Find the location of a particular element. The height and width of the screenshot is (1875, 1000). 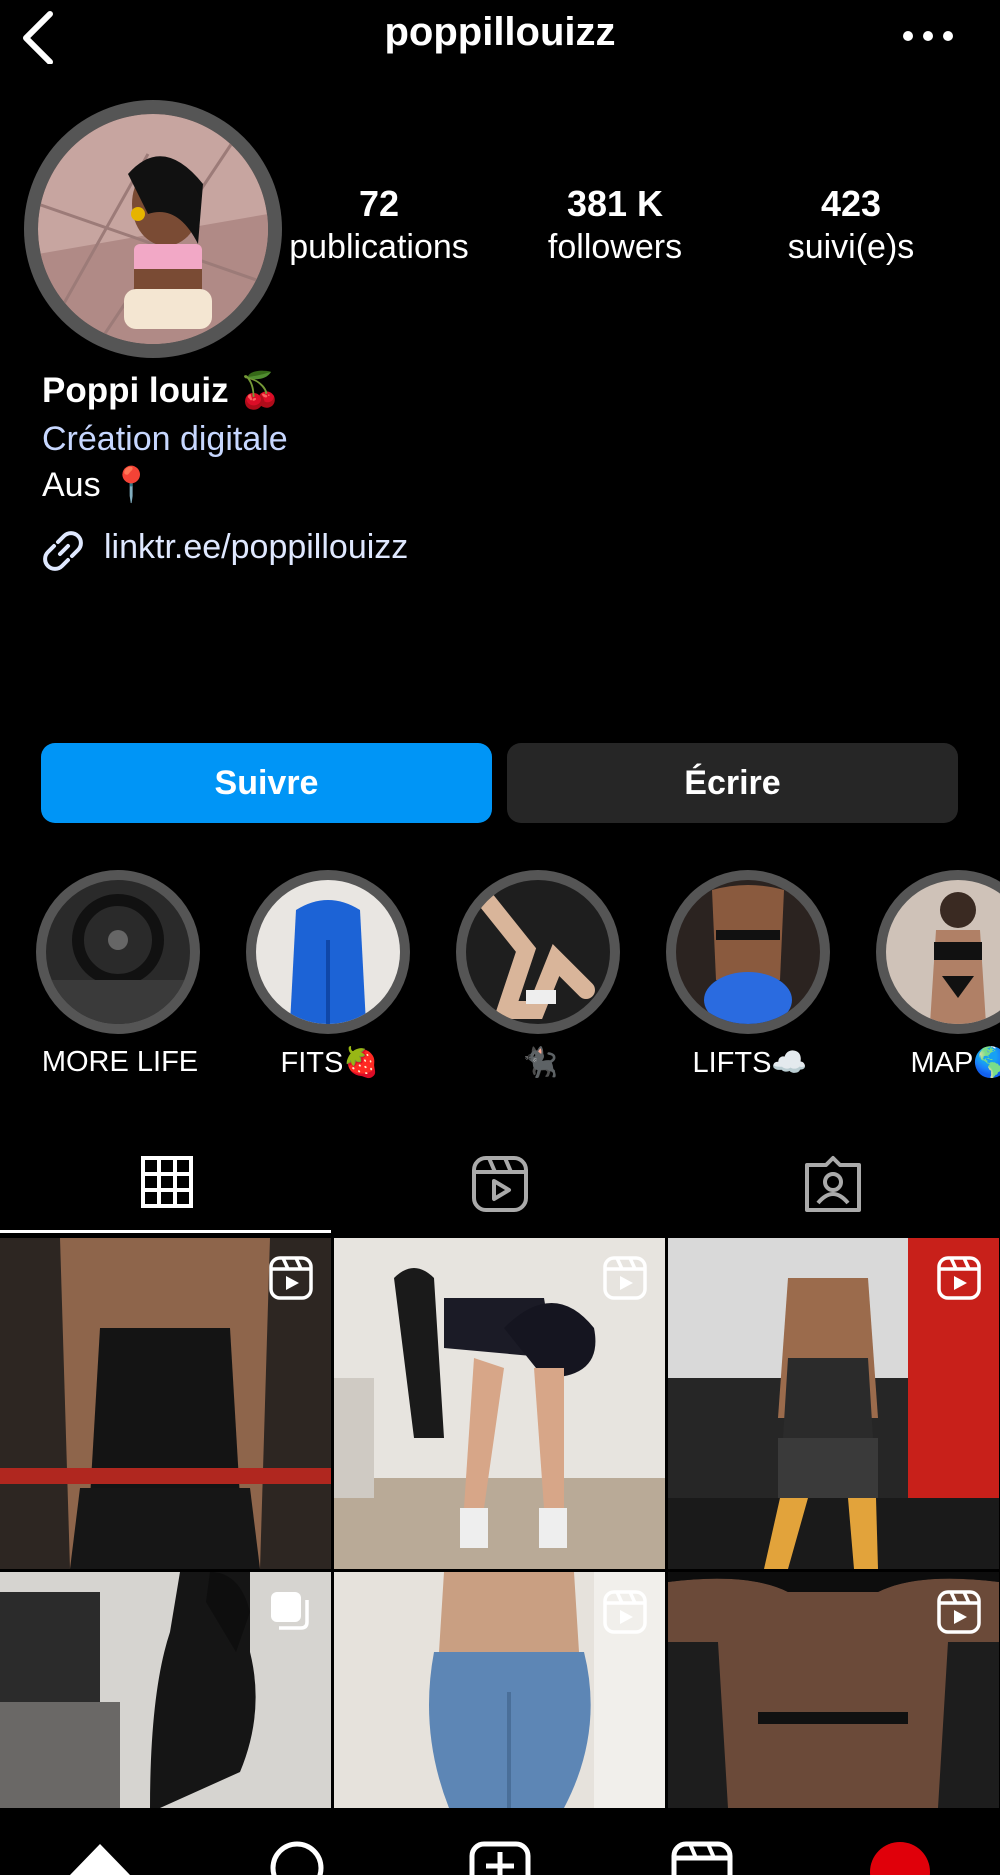

link-icon is located at coordinates (63, 551).